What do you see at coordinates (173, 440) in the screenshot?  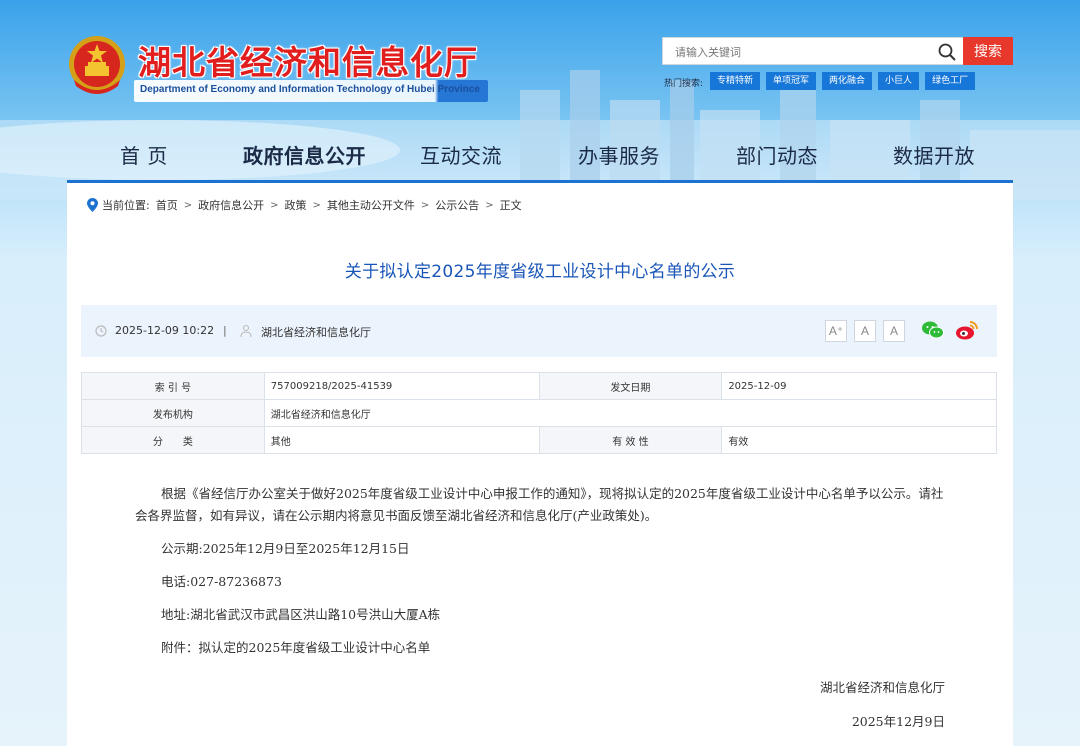 I see `table-label: 分 类` at bounding box center [173, 440].